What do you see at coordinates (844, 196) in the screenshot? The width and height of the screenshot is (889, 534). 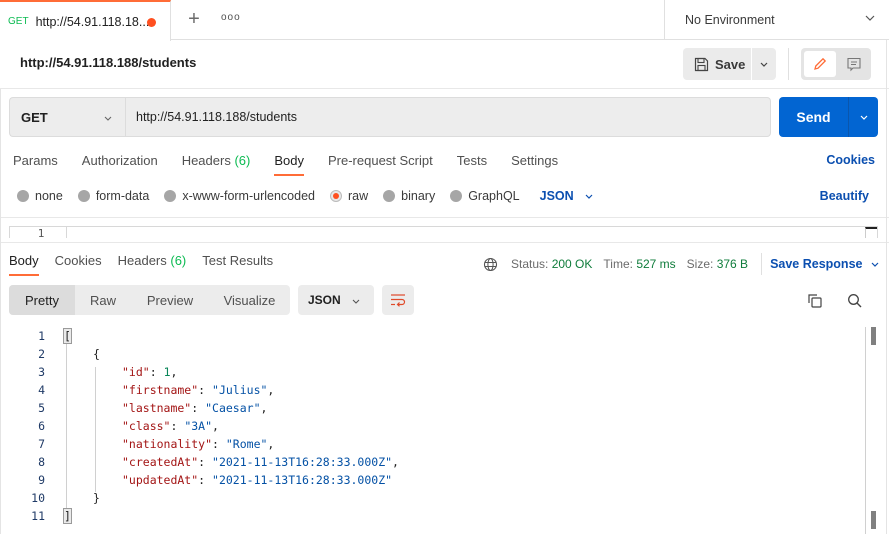 I see `beautify-link: Beautify` at bounding box center [844, 196].